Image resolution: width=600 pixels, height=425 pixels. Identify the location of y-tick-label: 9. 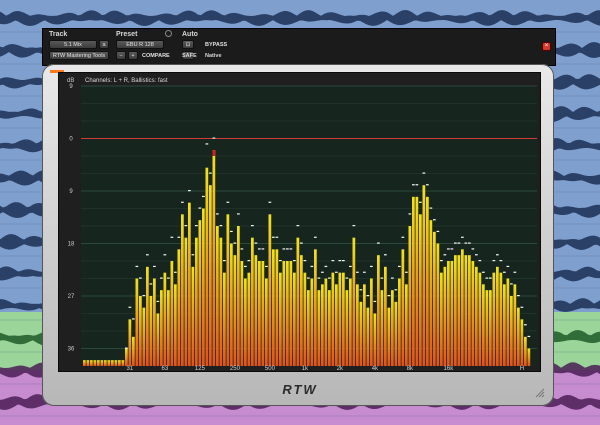
(71, 87).